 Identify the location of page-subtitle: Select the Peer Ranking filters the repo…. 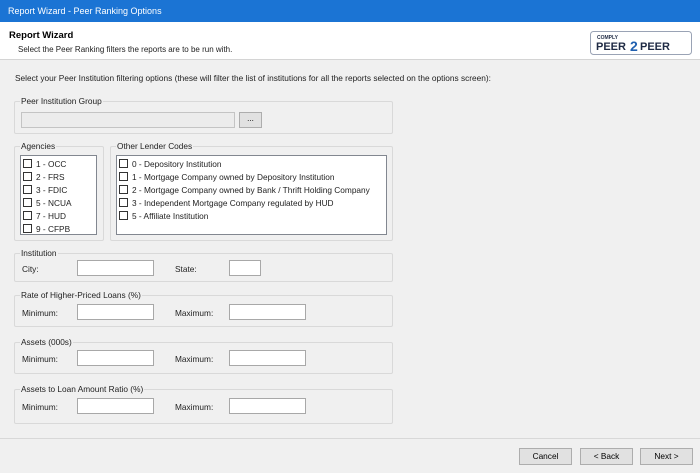
(125, 49).